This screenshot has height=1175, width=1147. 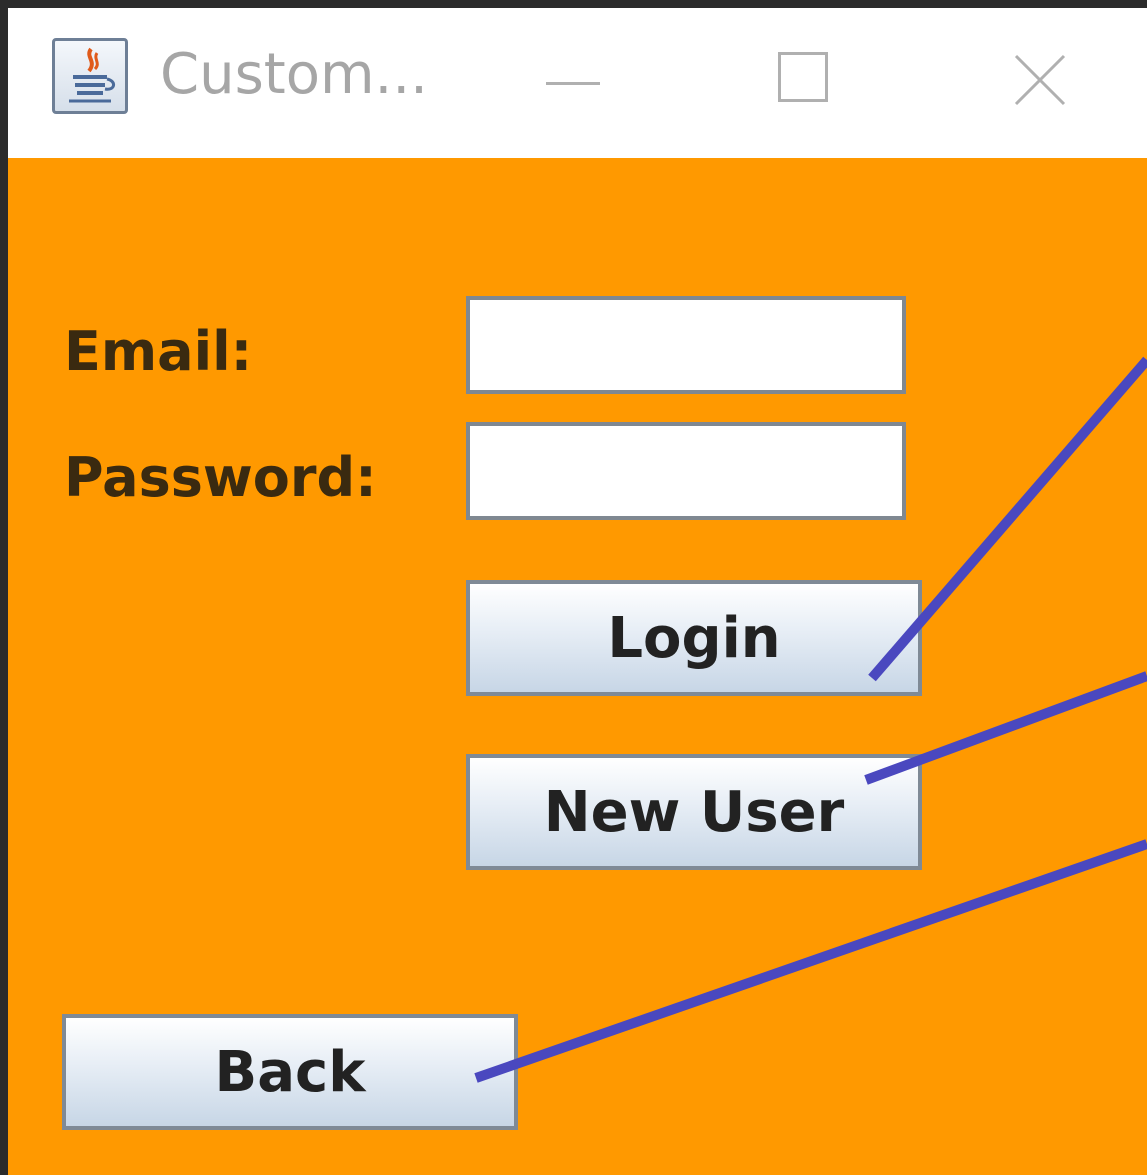 I want to click on password-label: Password:, so click(x=220, y=477).